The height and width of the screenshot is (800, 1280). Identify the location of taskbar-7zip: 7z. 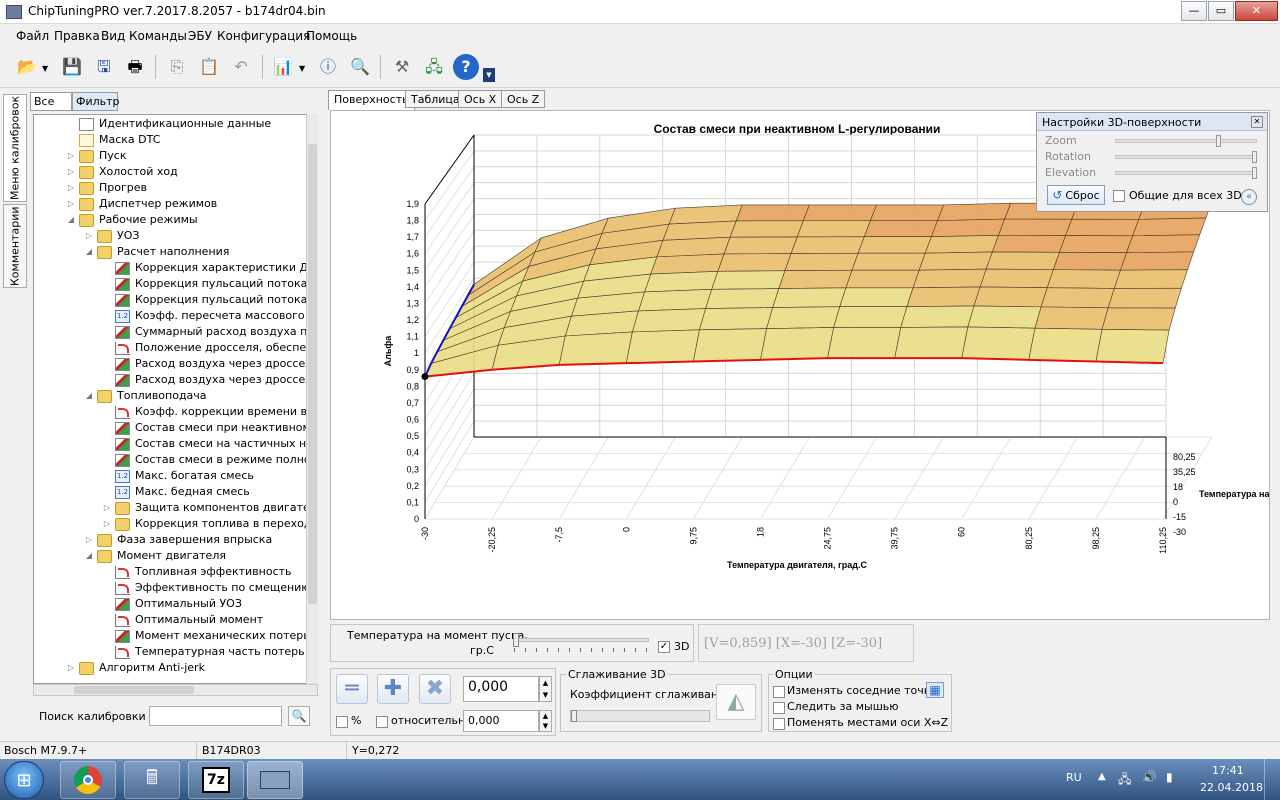
(216, 780).